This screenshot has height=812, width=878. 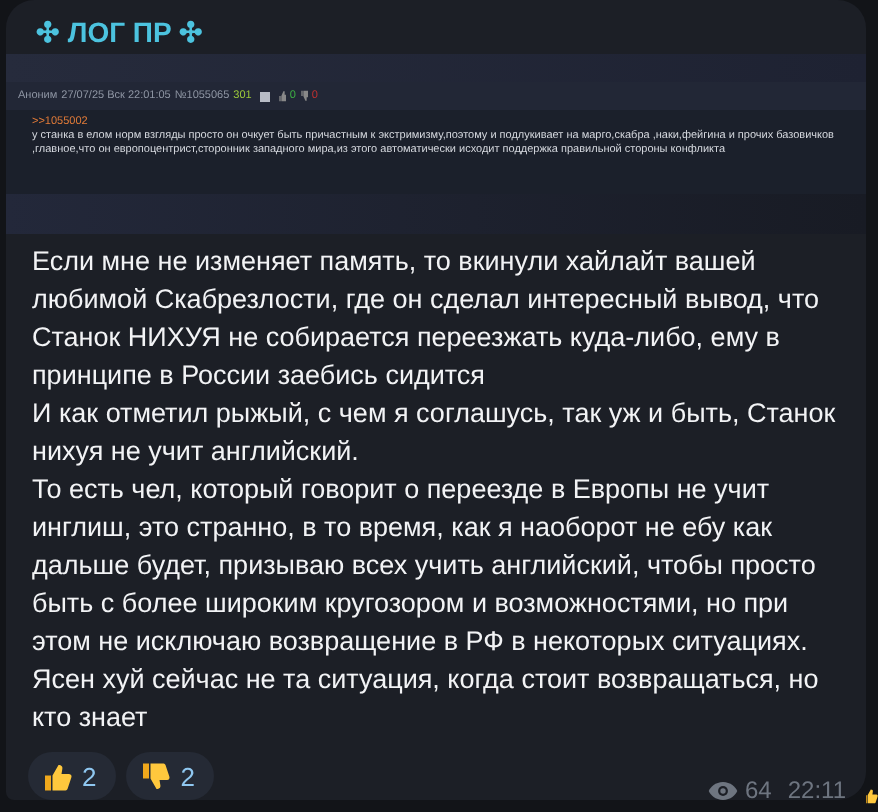 What do you see at coordinates (816, 788) in the screenshot?
I see `message-time: 22:11` at bounding box center [816, 788].